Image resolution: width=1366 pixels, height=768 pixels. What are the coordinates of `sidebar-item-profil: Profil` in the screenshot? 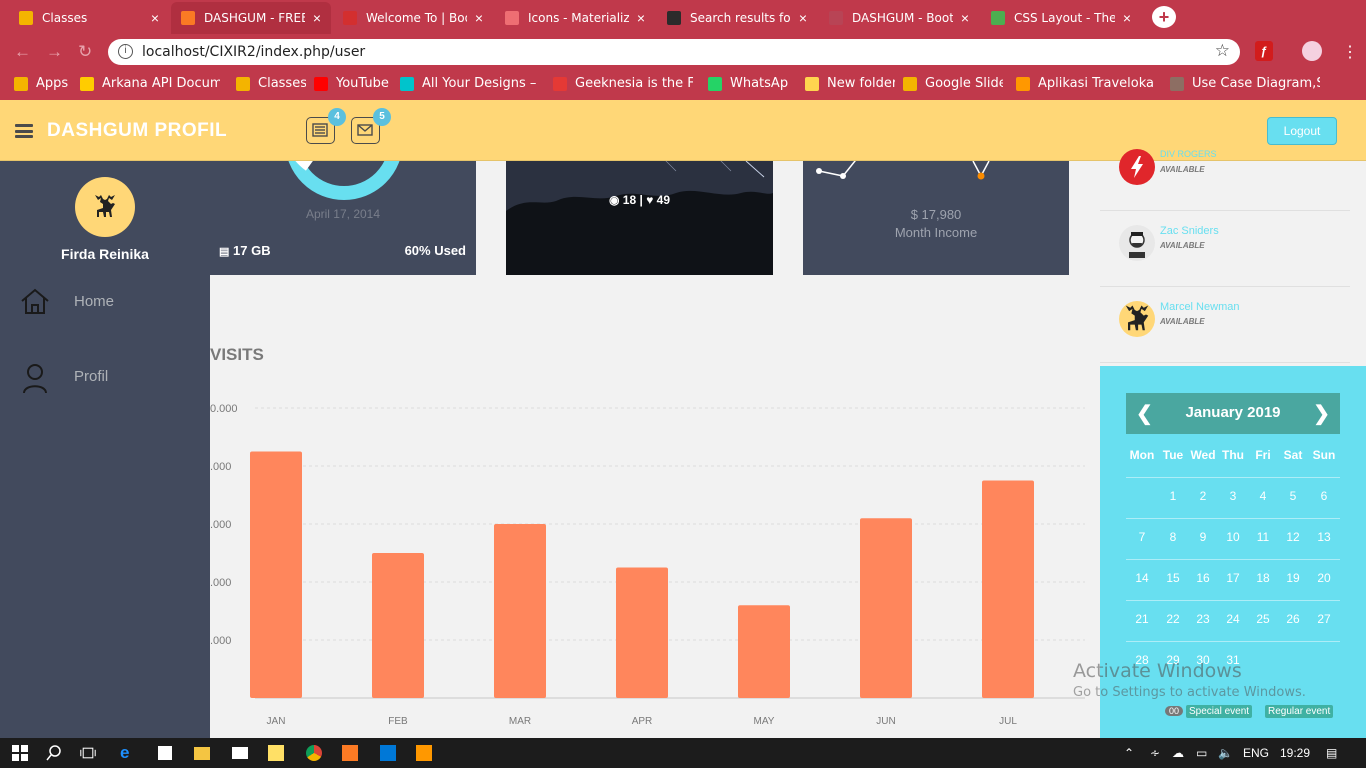 It's located at (105, 378).